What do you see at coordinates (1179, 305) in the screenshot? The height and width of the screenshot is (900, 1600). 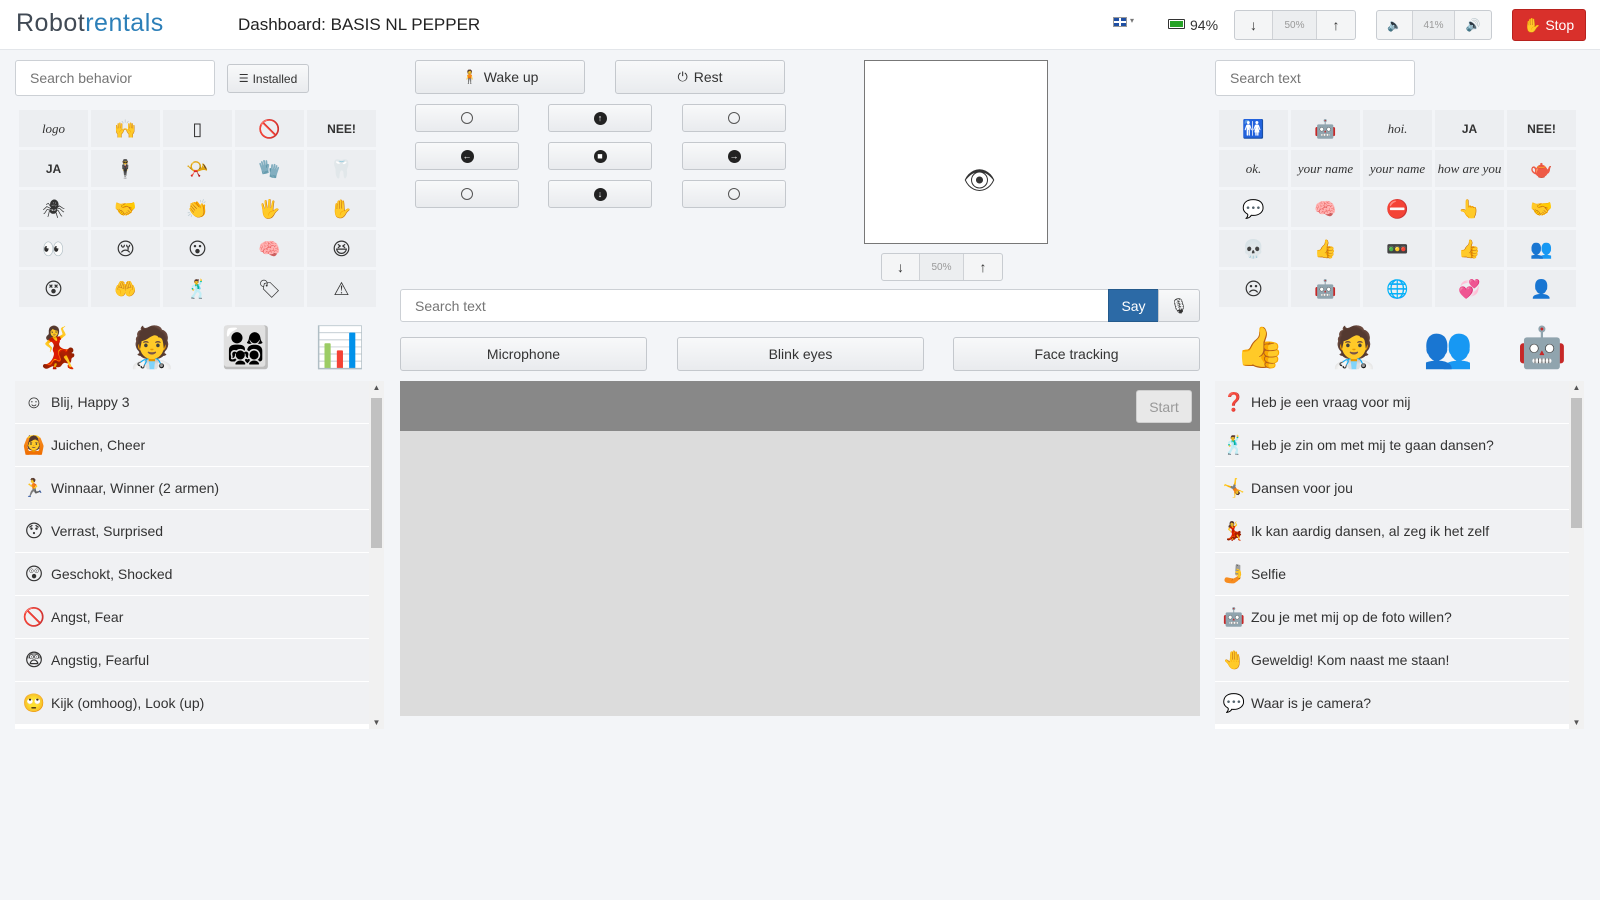 I see `dictation-button: 🎙` at bounding box center [1179, 305].